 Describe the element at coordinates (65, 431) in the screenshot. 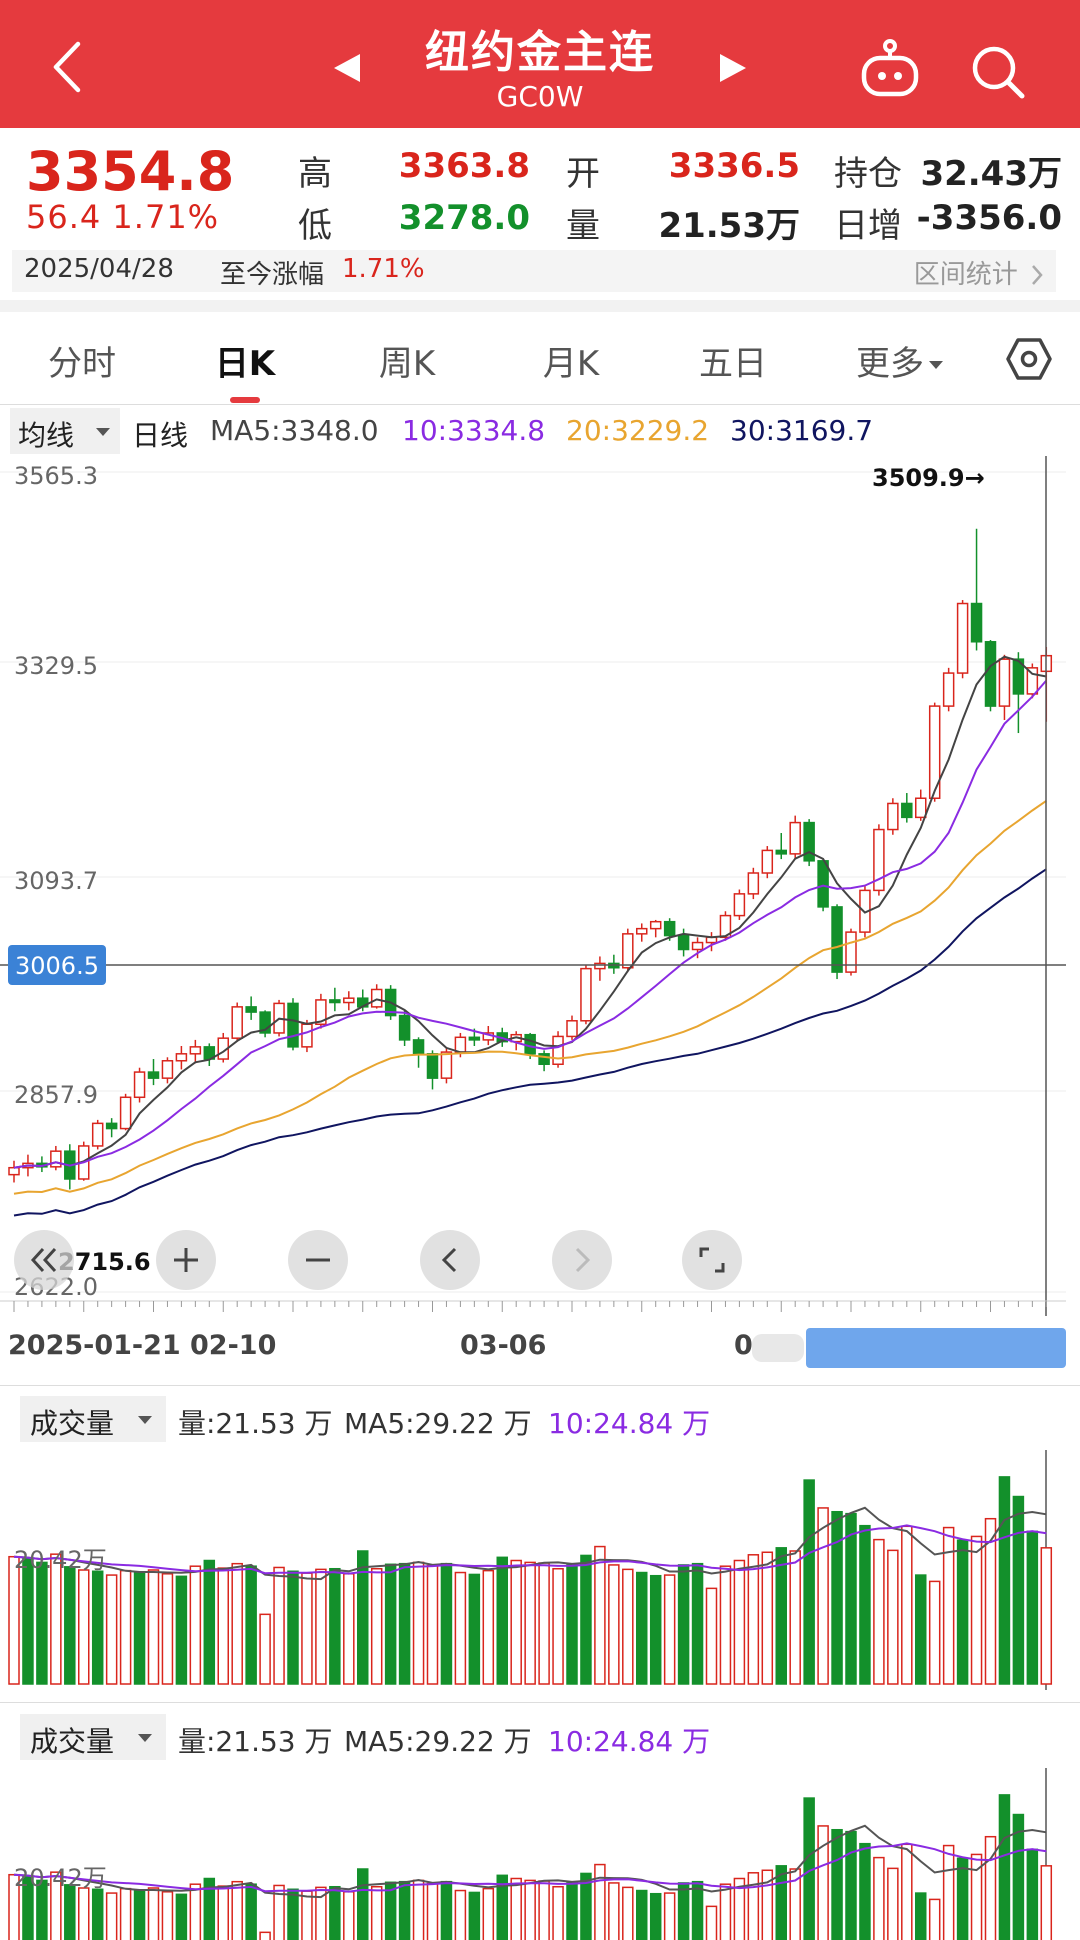

I see `indicator-selector: 均线` at that location.